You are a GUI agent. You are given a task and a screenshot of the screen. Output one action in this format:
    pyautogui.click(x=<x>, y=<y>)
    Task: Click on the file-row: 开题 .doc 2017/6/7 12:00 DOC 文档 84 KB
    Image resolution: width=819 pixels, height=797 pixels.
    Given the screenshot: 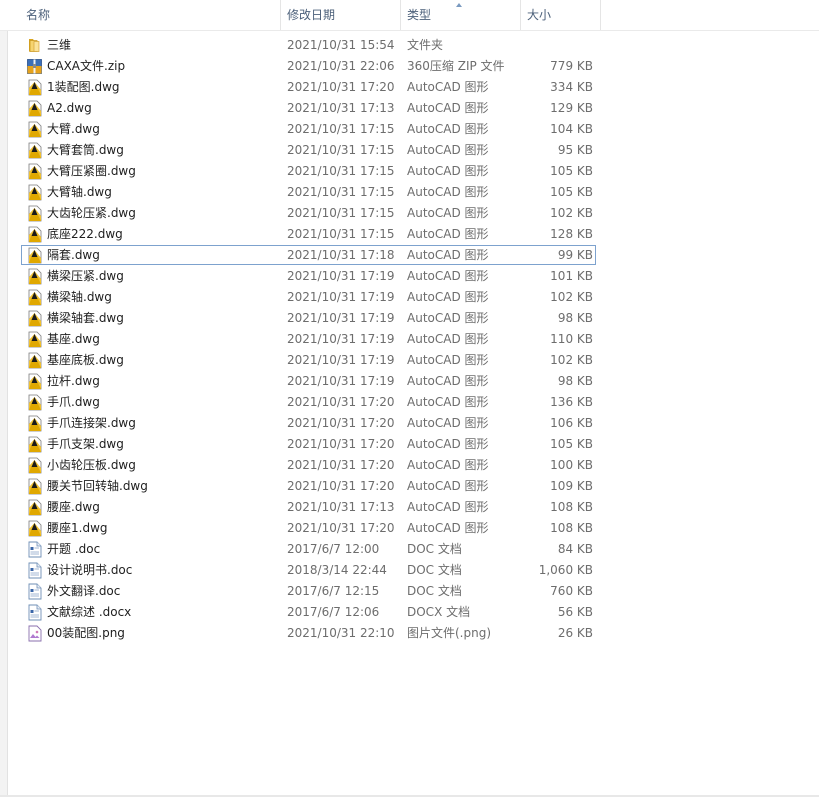 What is the action you would take?
    pyautogui.click(x=409, y=549)
    